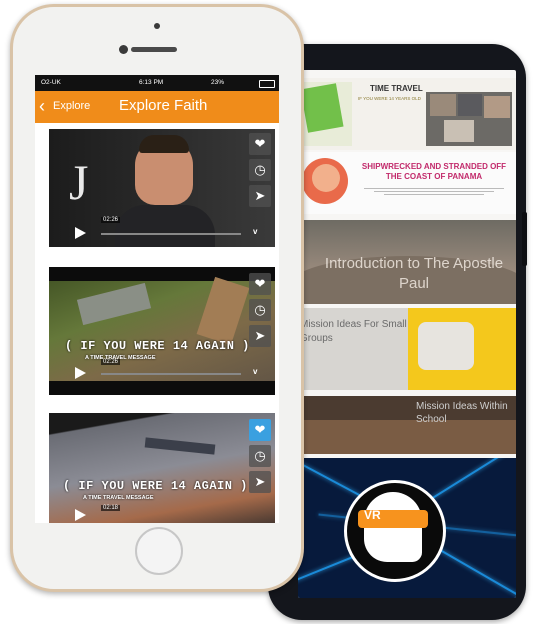  What do you see at coordinates (154, 49) in the screenshot?
I see `earpiece-speaker` at bounding box center [154, 49].